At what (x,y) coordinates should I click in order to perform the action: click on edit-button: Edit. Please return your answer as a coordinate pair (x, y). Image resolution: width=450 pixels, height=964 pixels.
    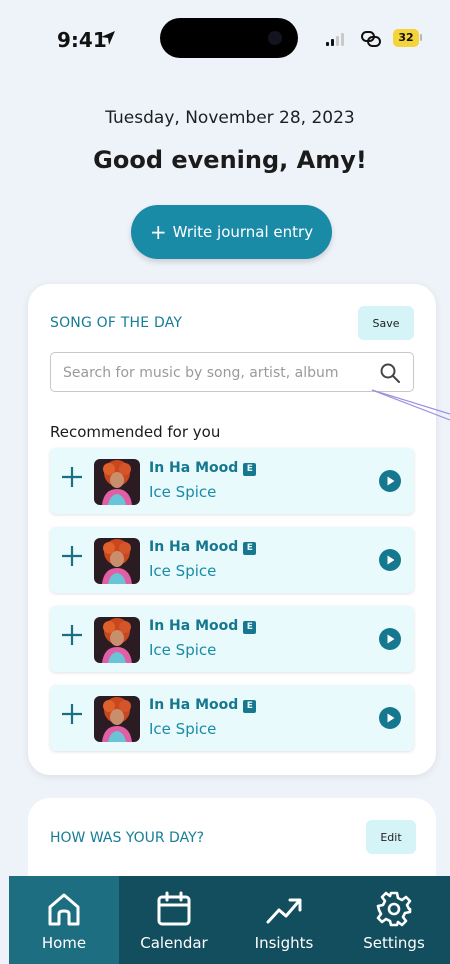
    Looking at the image, I should click on (391, 837).